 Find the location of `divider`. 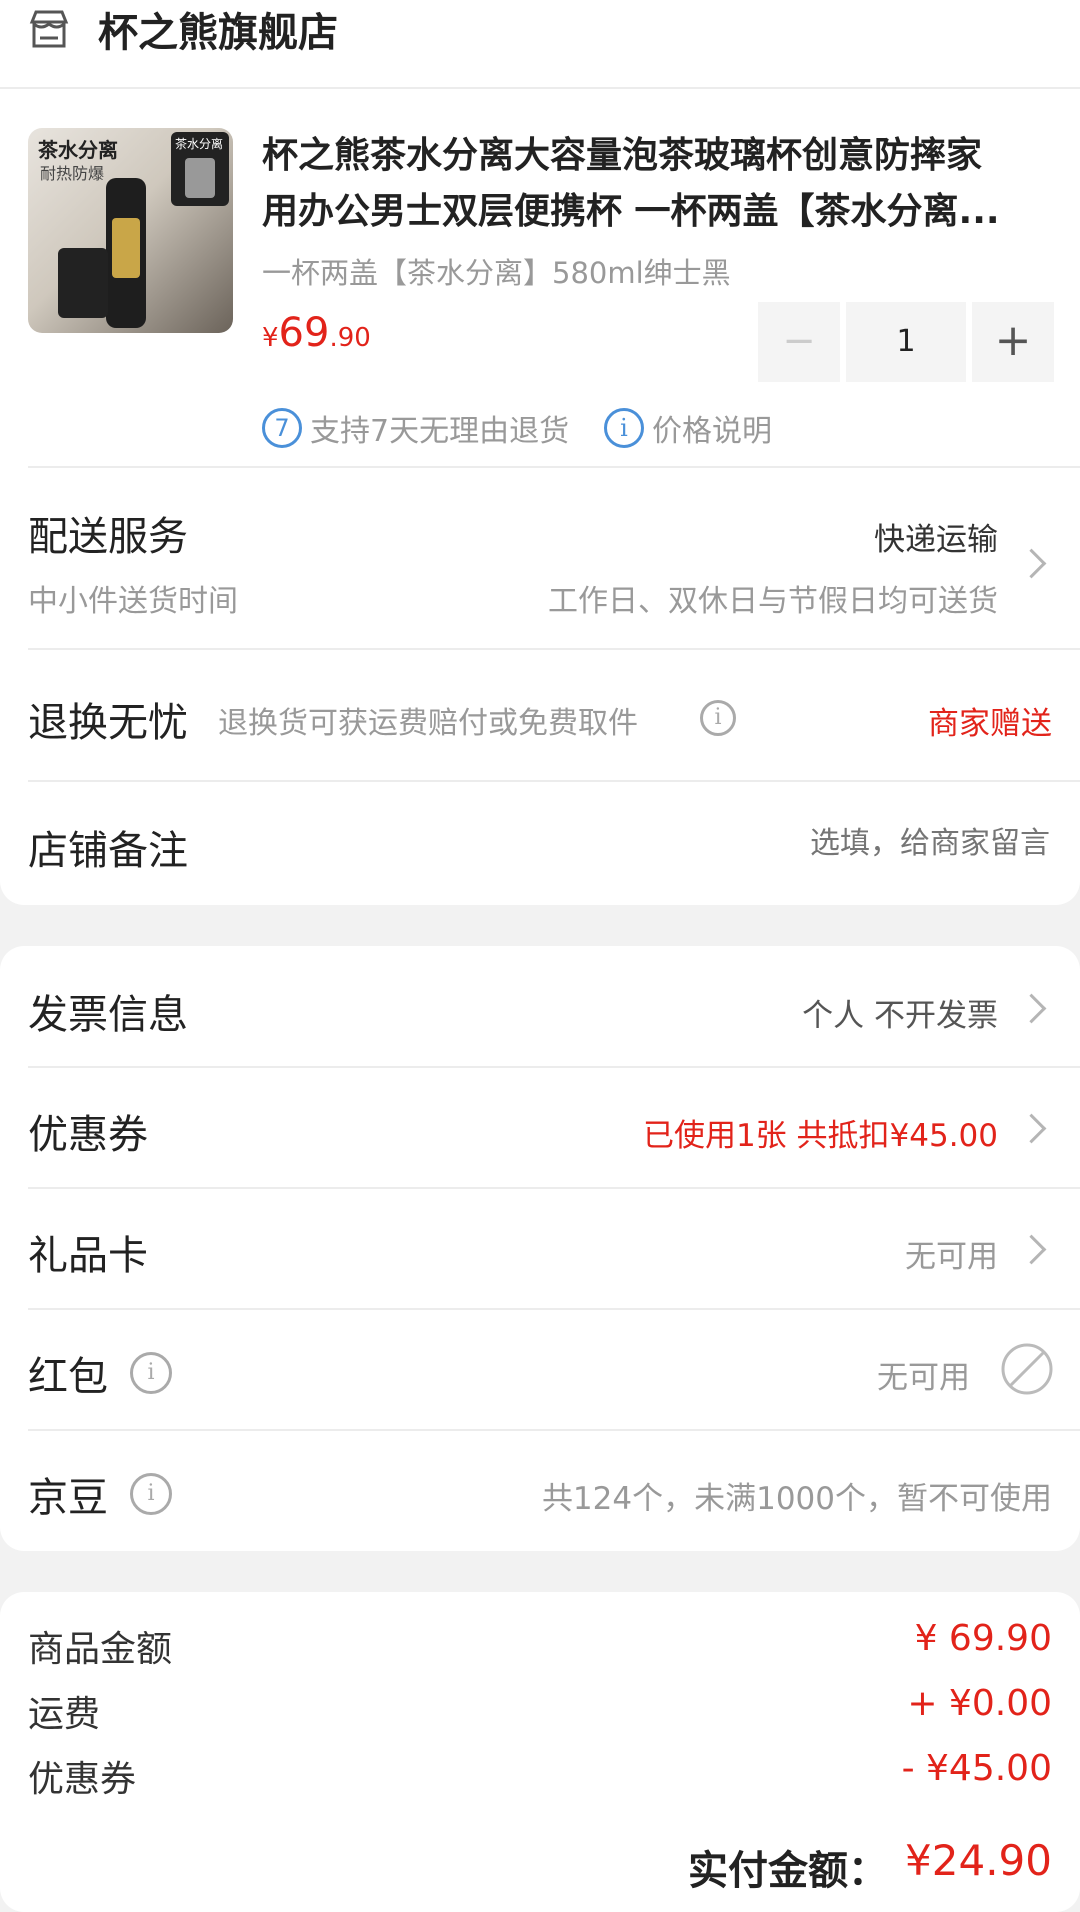

divider is located at coordinates (540, 88).